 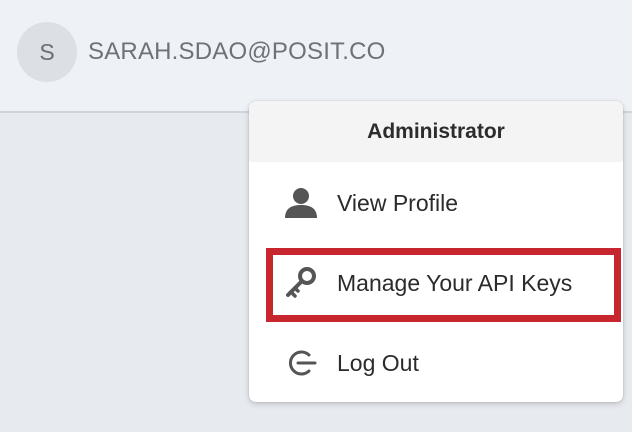 I want to click on menu-item-label: View Profile, so click(x=398, y=202).